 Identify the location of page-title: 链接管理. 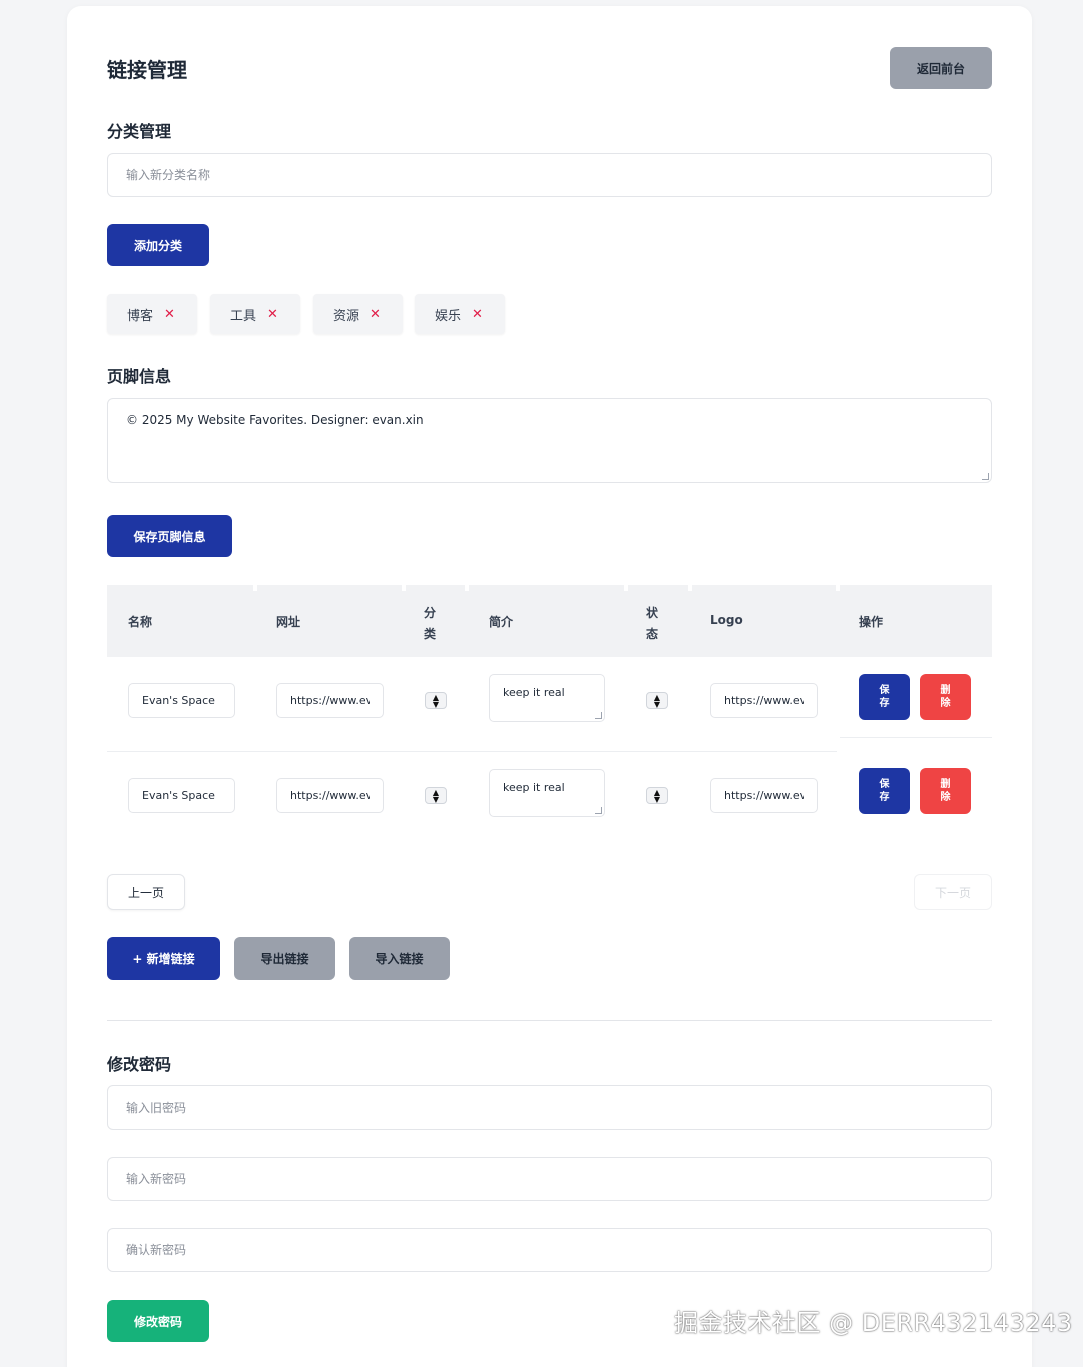
(147, 70).